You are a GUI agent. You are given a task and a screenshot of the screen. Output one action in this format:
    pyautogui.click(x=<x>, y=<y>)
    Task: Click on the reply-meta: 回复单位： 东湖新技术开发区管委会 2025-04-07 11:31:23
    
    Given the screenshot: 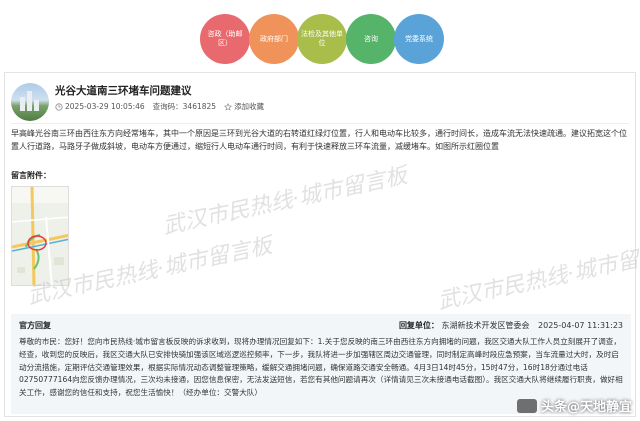 What is the action you would take?
    pyautogui.click(x=511, y=325)
    